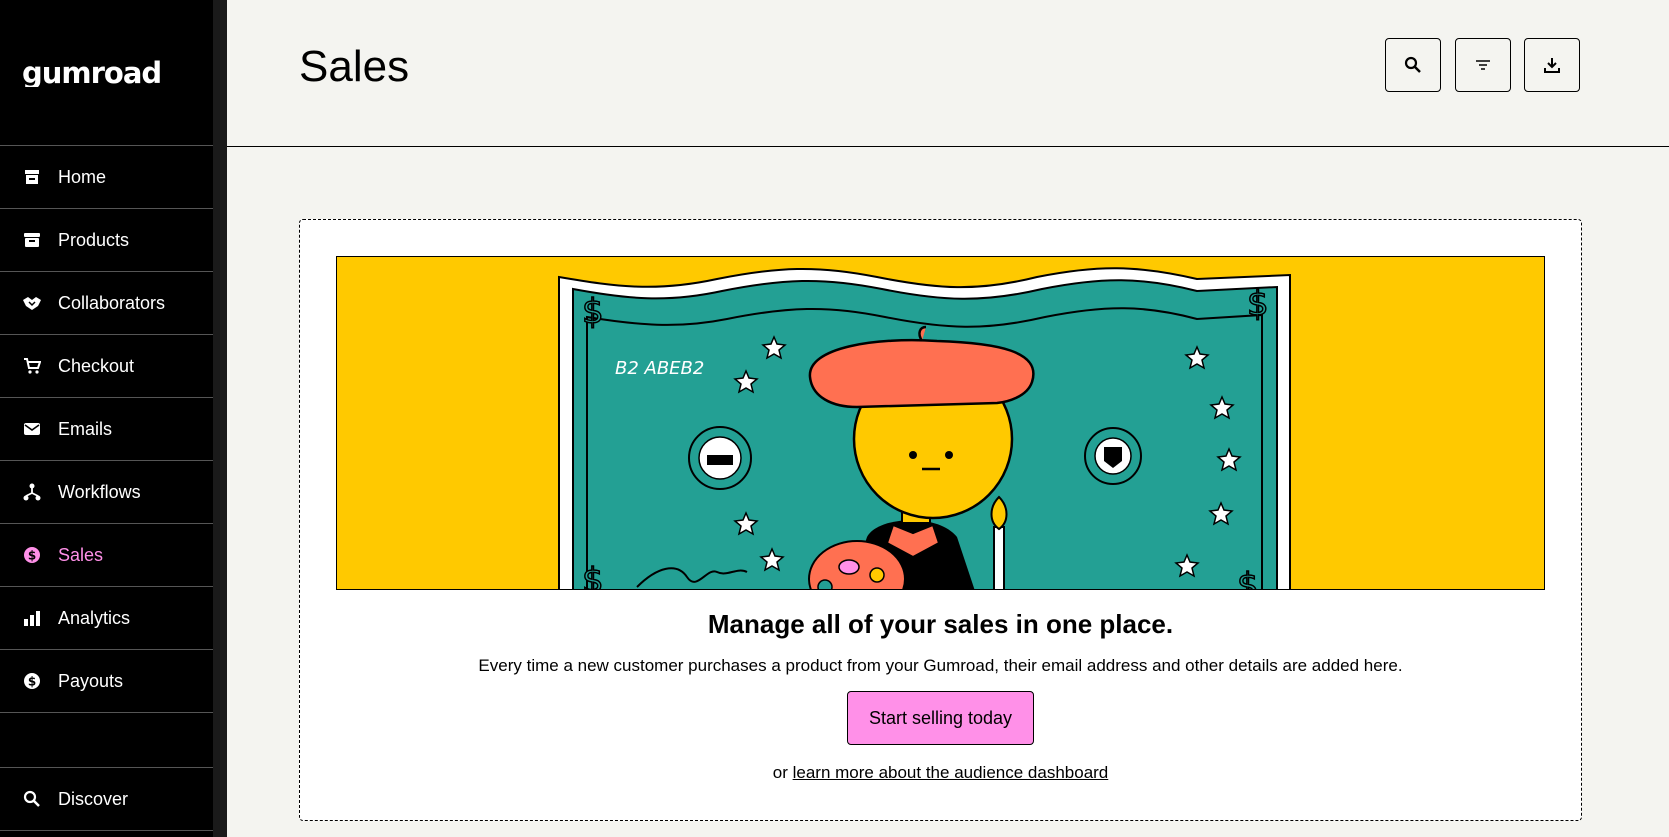  Describe the element at coordinates (85, 428) in the screenshot. I see `sidebar-item-label: Emails` at that location.